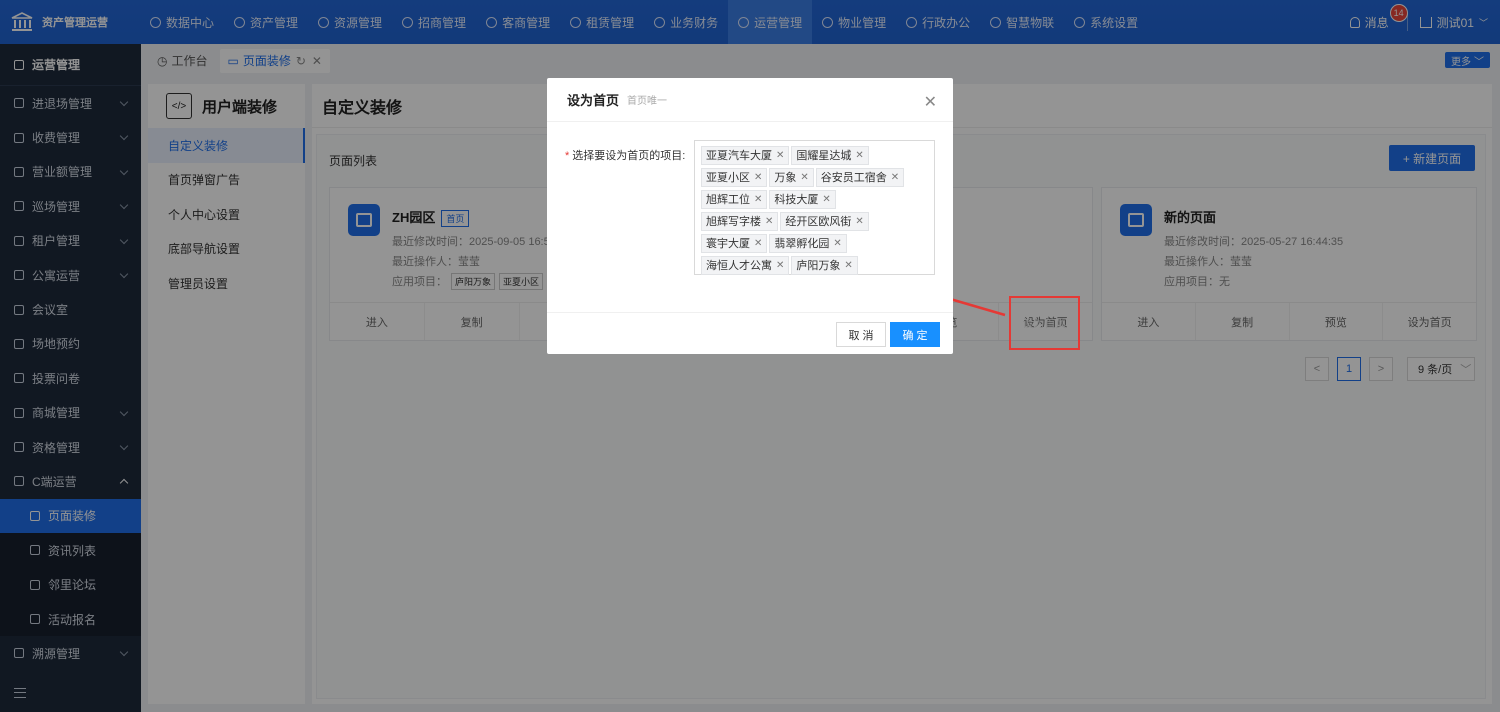 The height and width of the screenshot is (712, 1500). I want to click on cancel-button: 取 消, so click(861, 334).